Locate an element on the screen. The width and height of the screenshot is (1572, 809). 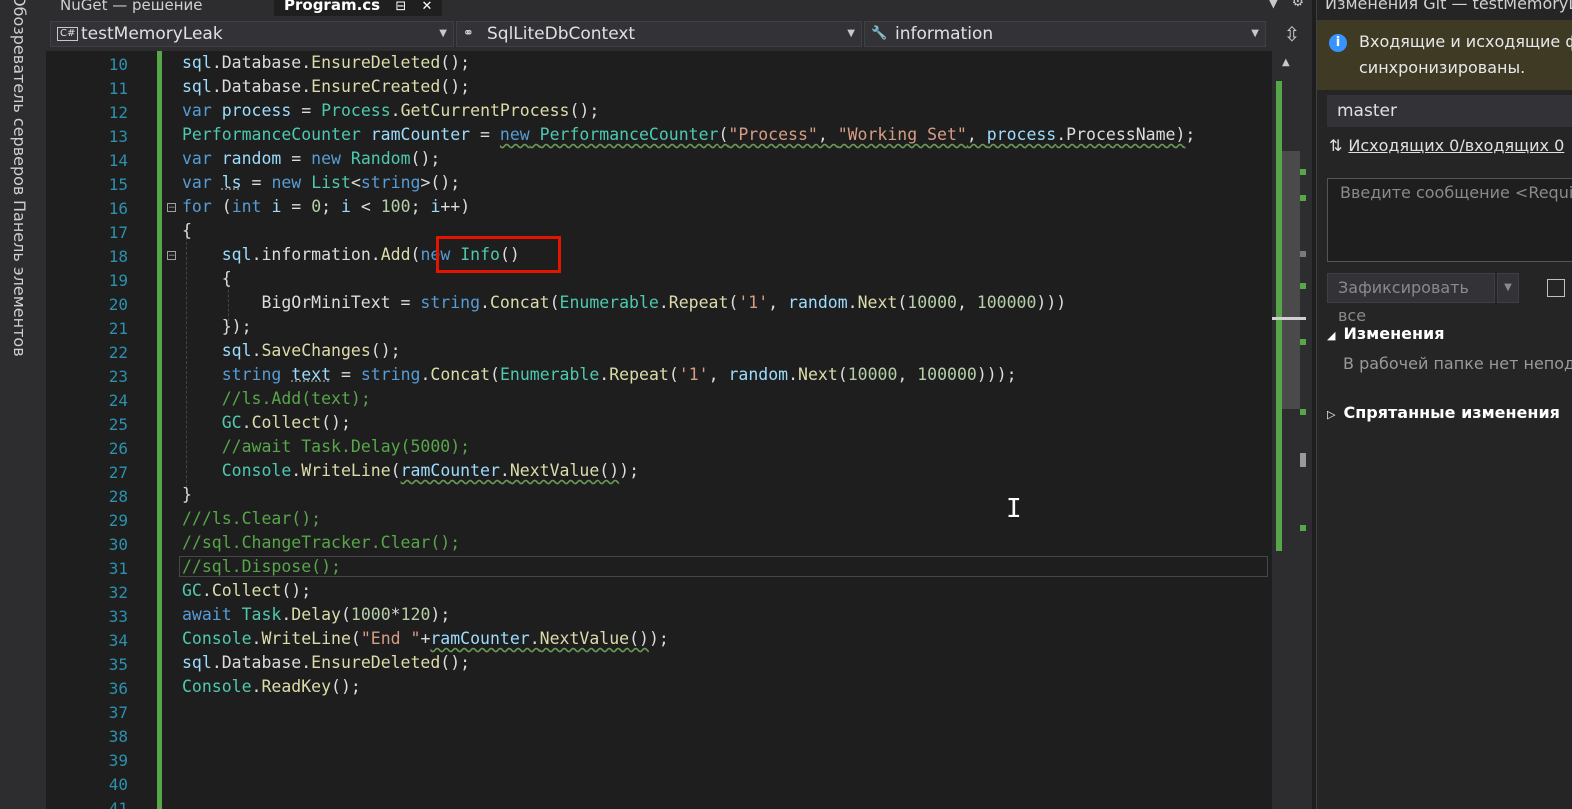
server-explorer-tab: Обозреватель серверов is located at coordinates (19, 97).